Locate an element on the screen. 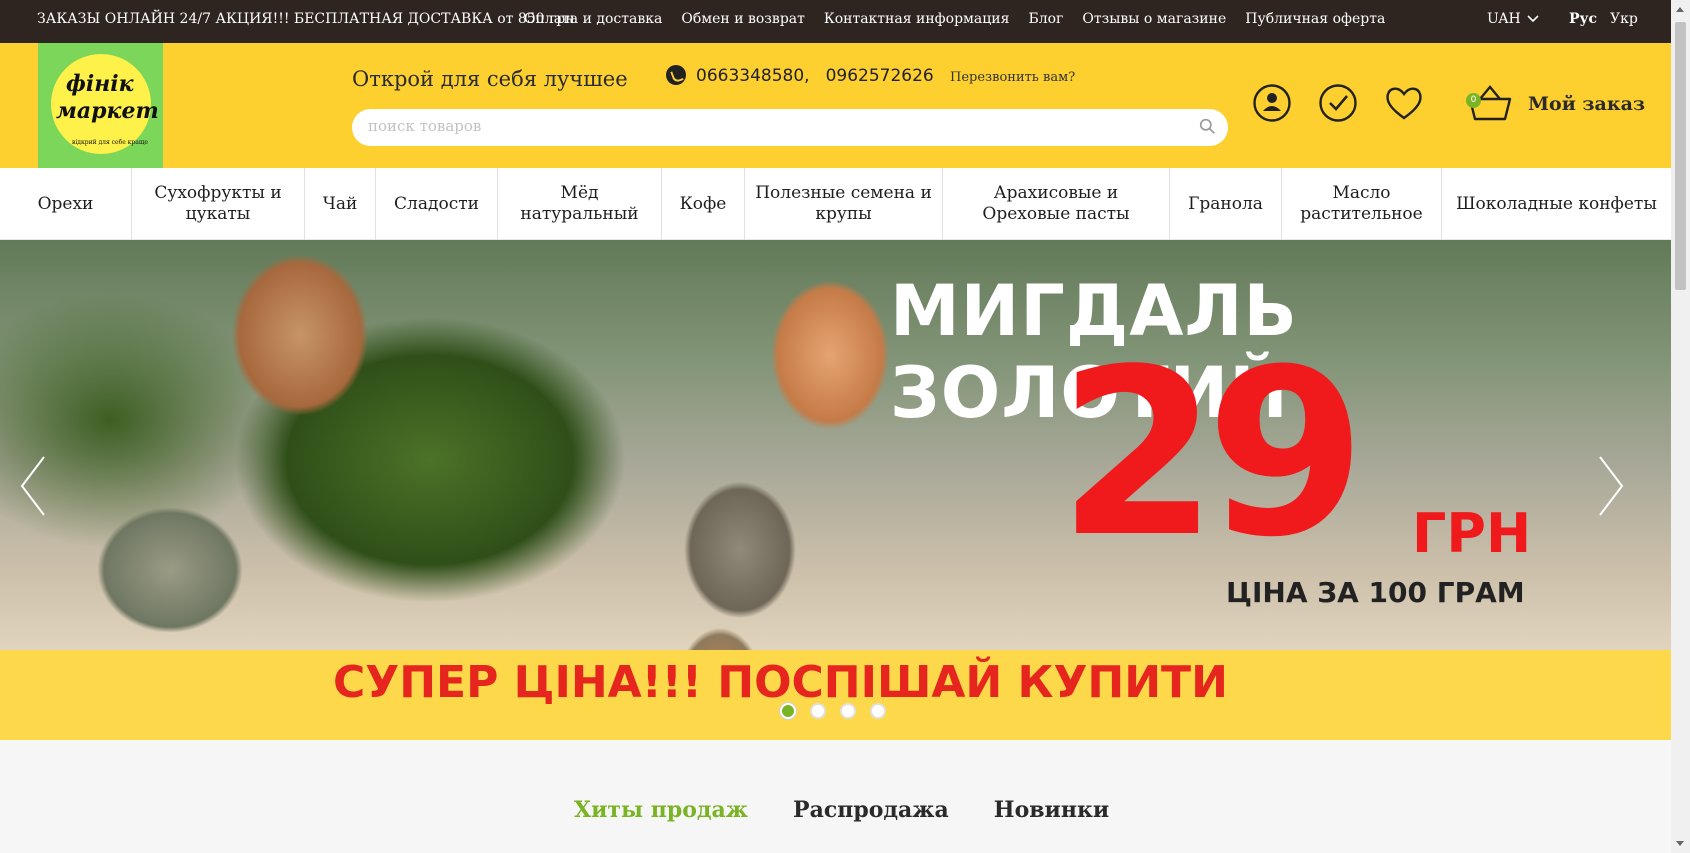  page-scrollbar is located at coordinates (1680, 426).